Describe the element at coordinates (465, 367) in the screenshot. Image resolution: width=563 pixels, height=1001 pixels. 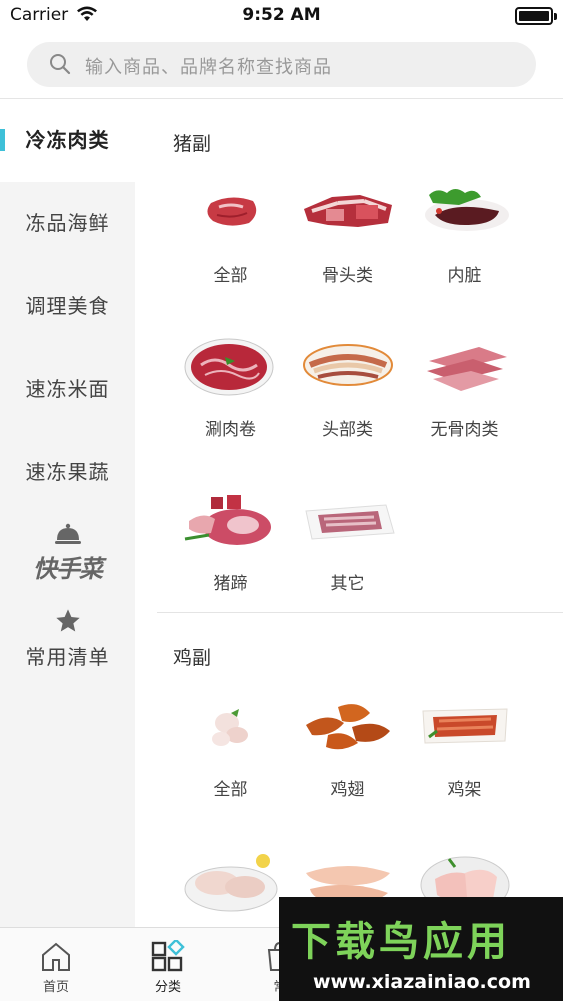
I see `boneless-meat-image` at that location.